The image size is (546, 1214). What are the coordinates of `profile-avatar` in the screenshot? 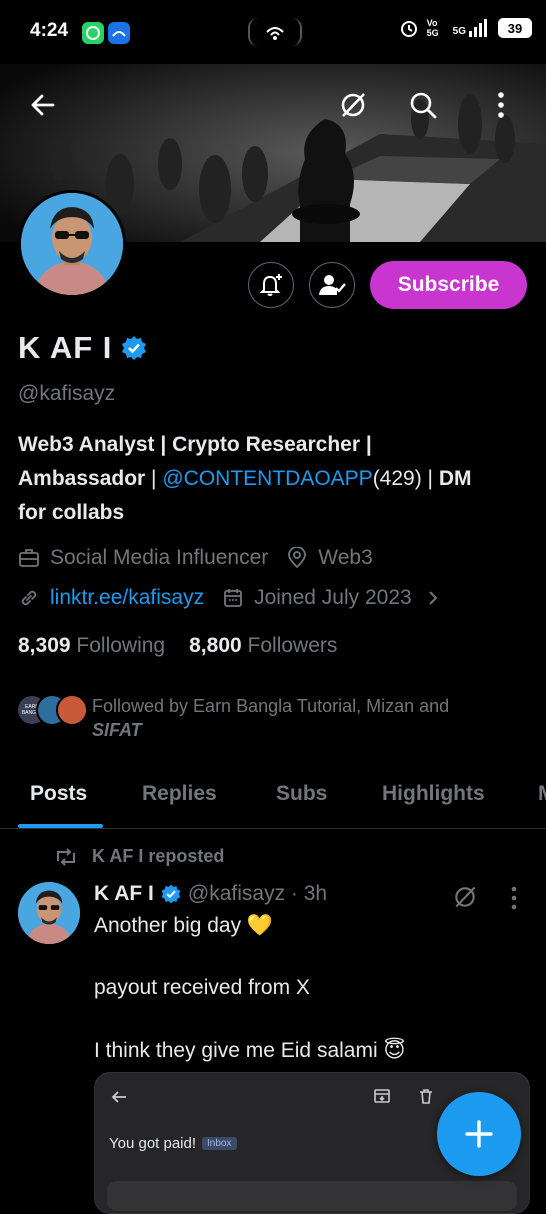 It's located at (72, 244).